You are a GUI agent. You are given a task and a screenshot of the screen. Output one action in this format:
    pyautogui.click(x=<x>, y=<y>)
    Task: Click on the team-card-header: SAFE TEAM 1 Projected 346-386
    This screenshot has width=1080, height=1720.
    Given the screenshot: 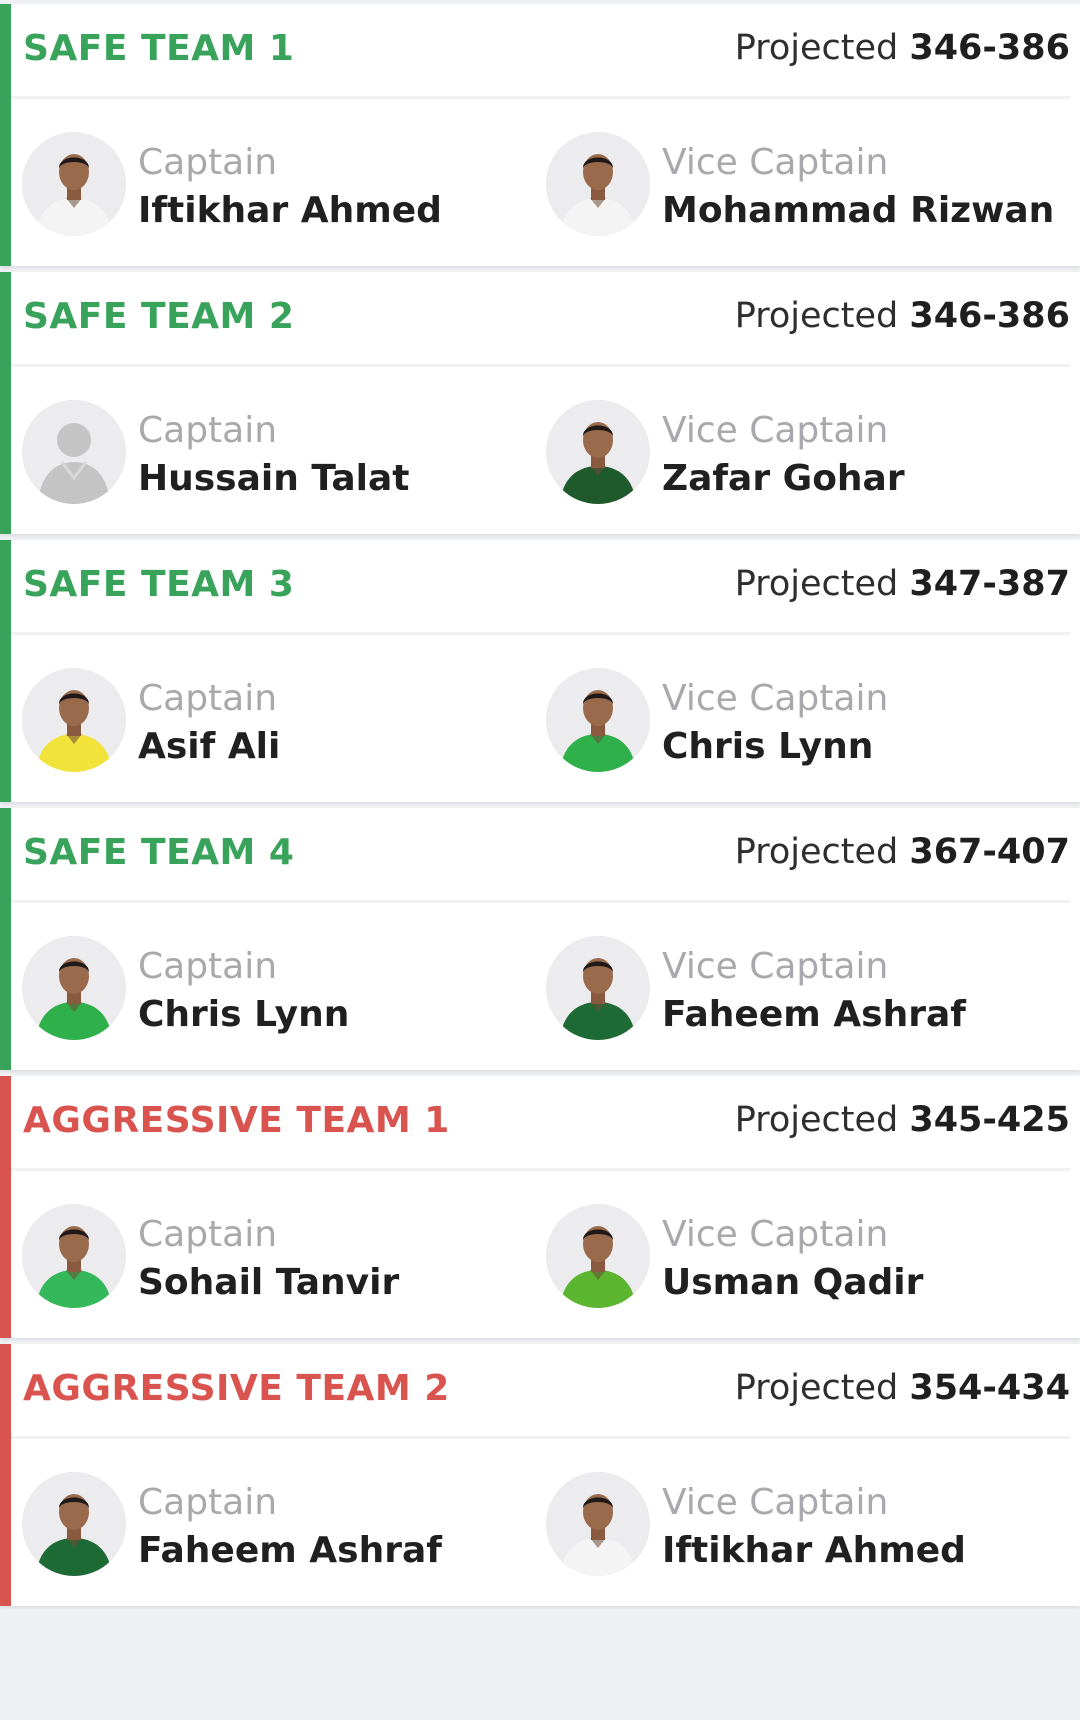 What is the action you would take?
    pyautogui.click(x=540, y=51)
    